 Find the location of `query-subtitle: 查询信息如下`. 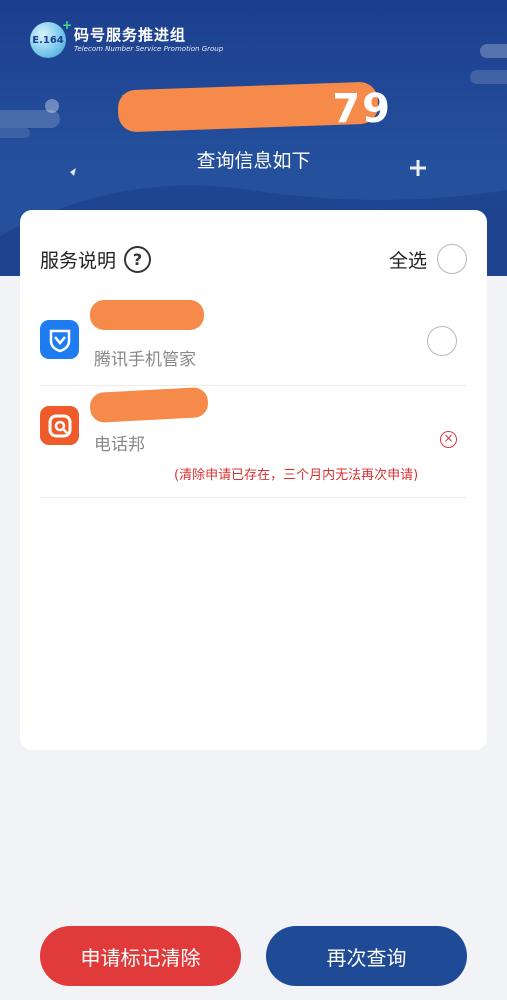

query-subtitle: 查询信息如下 is located at coordinates (253, 161).